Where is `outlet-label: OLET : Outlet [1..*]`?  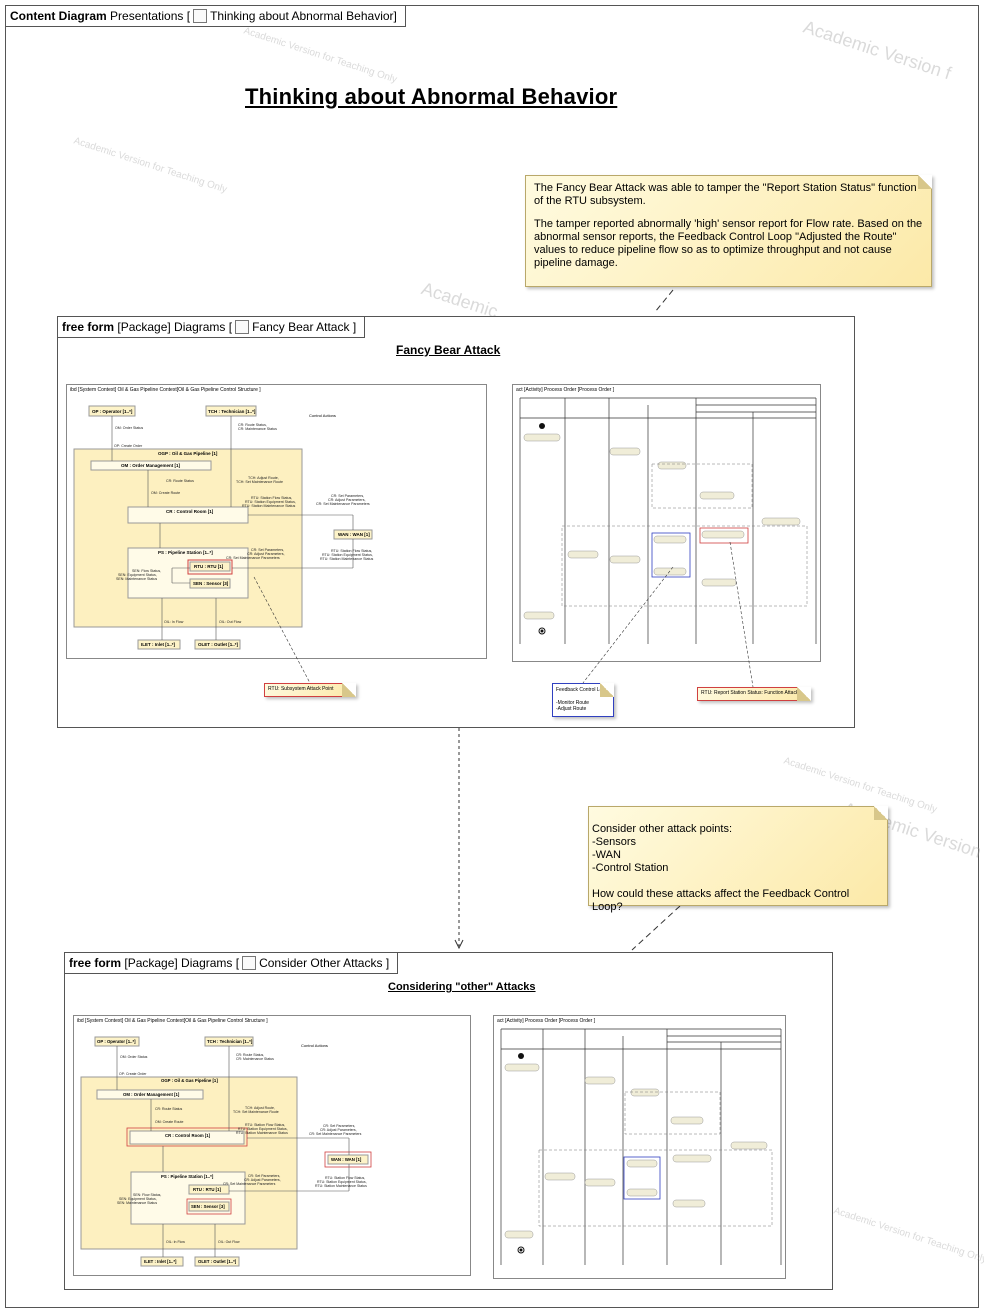 outlet-label: OLET : Outlet [1..*] is located at coordinates (217, 1261).